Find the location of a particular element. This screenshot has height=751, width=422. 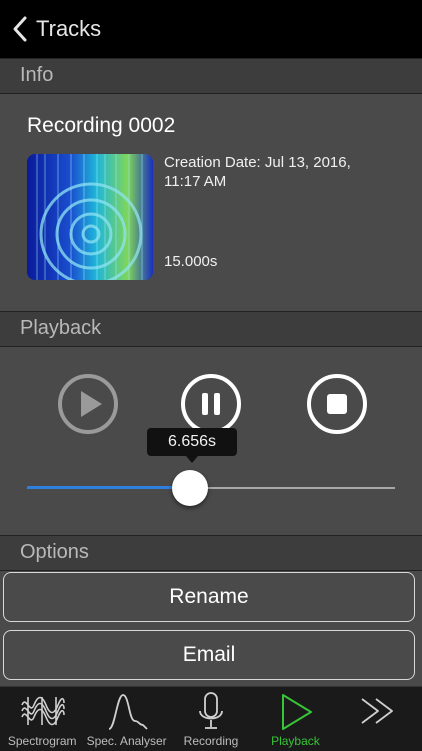

spectrum-peak-icon is located at coordinates (128, 712).